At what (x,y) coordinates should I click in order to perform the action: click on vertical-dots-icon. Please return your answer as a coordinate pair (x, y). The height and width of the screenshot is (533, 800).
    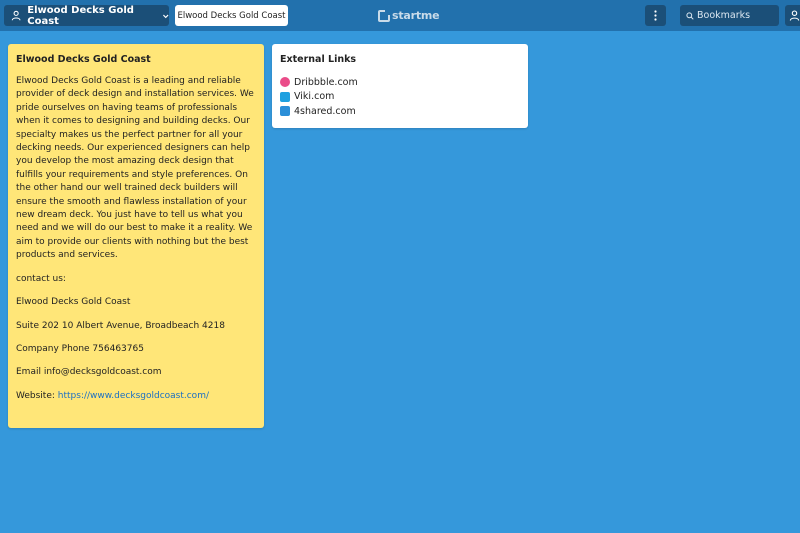
    Looking at the image, I should click on (655, 15).